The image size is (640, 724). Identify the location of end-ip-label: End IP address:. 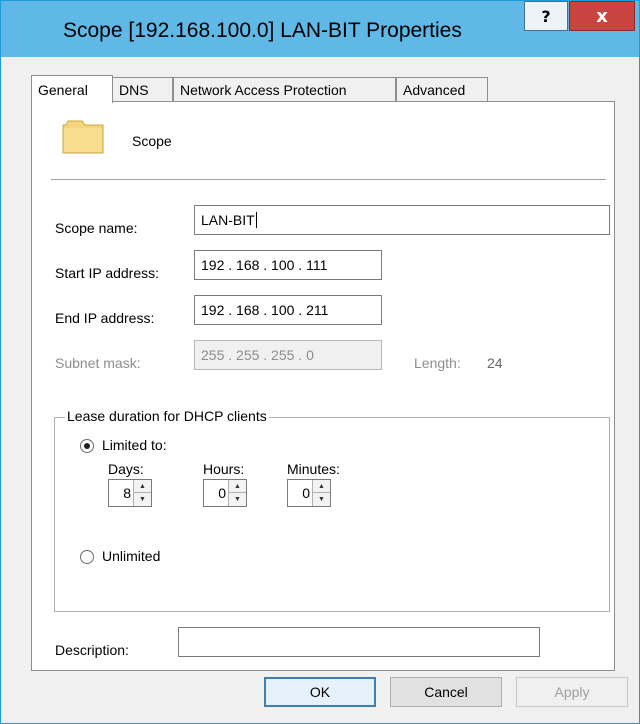
(105, 318).